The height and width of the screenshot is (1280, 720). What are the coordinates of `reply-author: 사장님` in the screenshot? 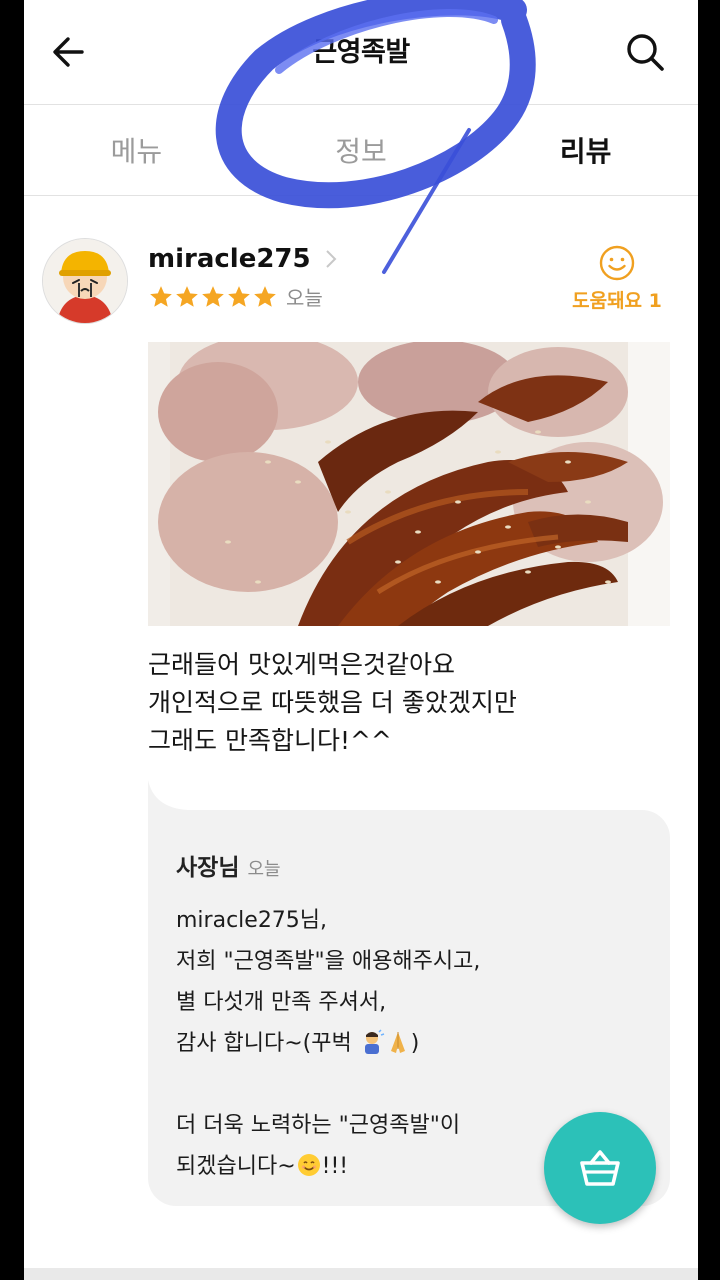 It's located at (208, 868).